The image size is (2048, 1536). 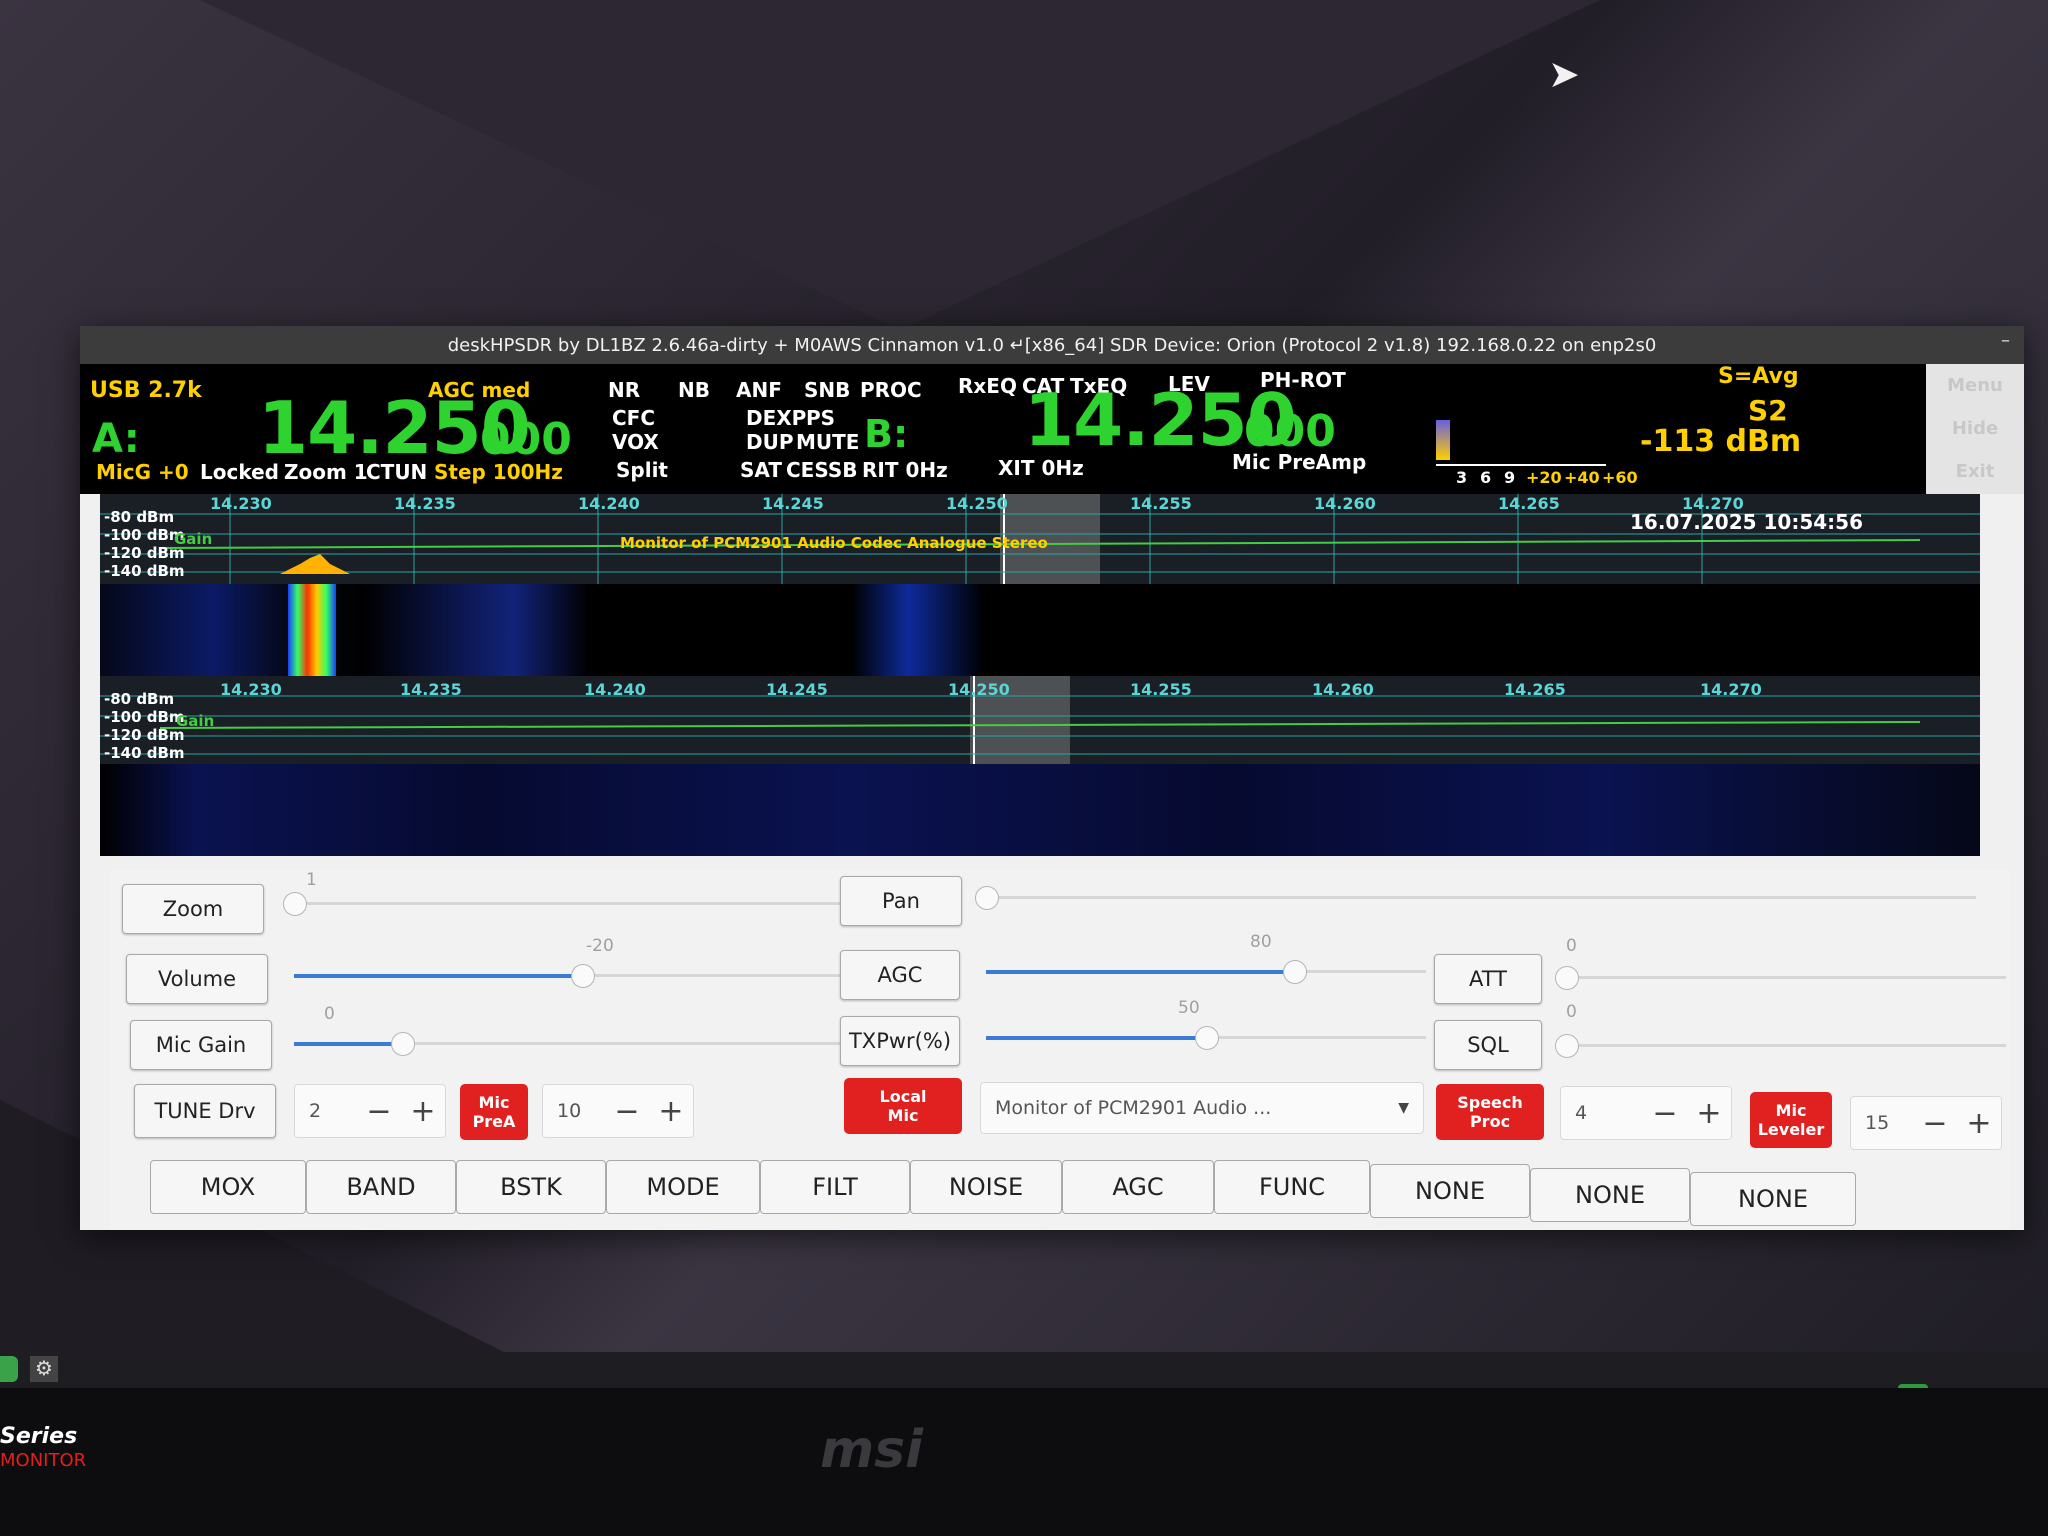 I want to click on mic-preamp-button: Mic PreA, so click(x=494, y=1112).